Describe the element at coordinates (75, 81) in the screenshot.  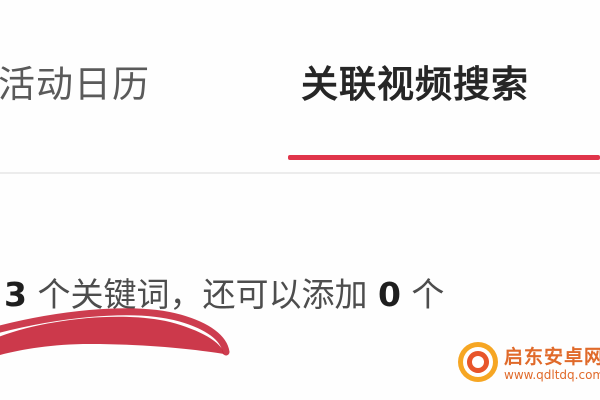
I see `tab-activity-calendar: 活动日历` at that location.